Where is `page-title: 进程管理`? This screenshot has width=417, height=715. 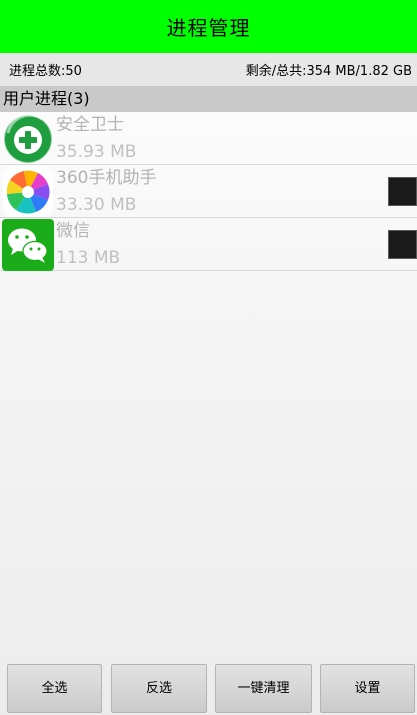
page-title: 进程管理 is located at coordinates (208, 28).